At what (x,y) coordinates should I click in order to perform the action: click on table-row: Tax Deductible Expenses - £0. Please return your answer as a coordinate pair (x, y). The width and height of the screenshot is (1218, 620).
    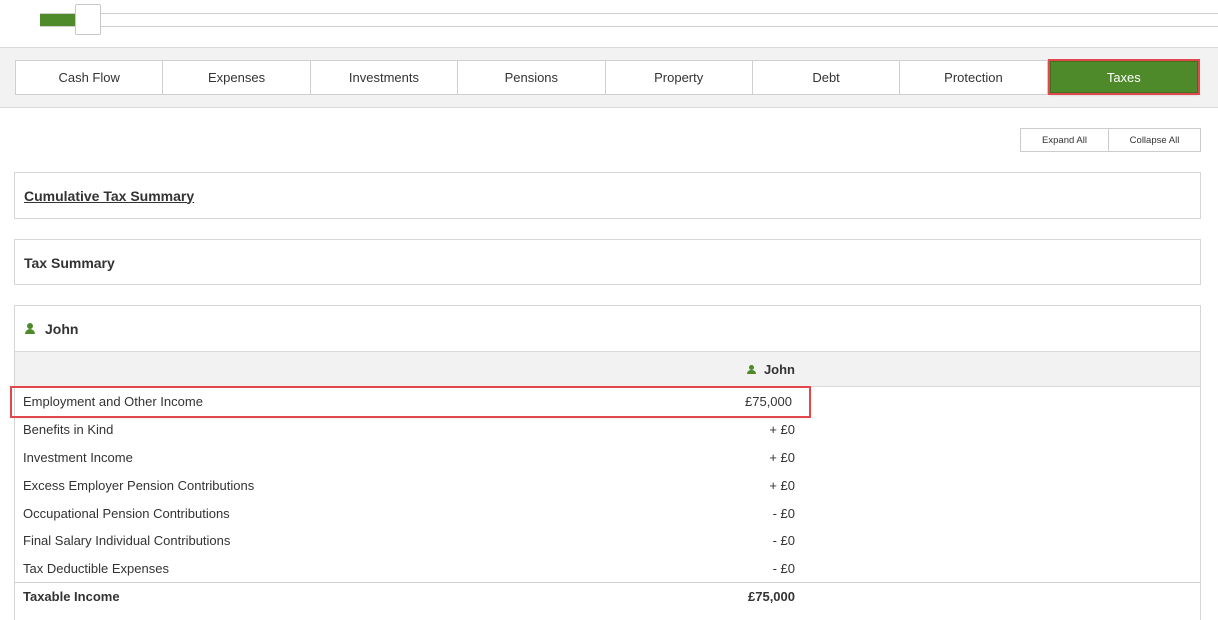
    Looking at the image, I should click on (607, 569).